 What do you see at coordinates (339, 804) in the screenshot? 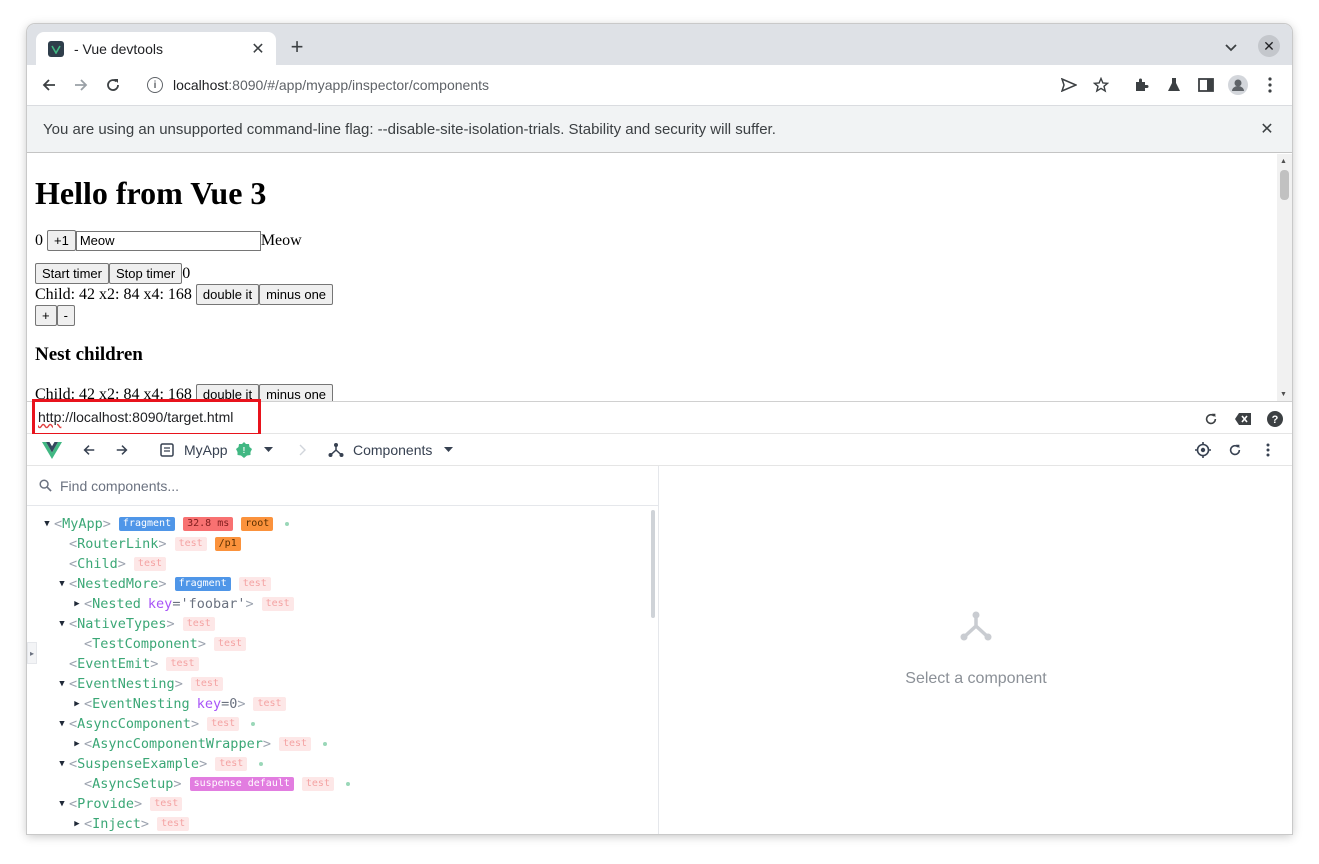
I see `tree-row: ▼ <Provide> test` at bounding box center [339, 804].